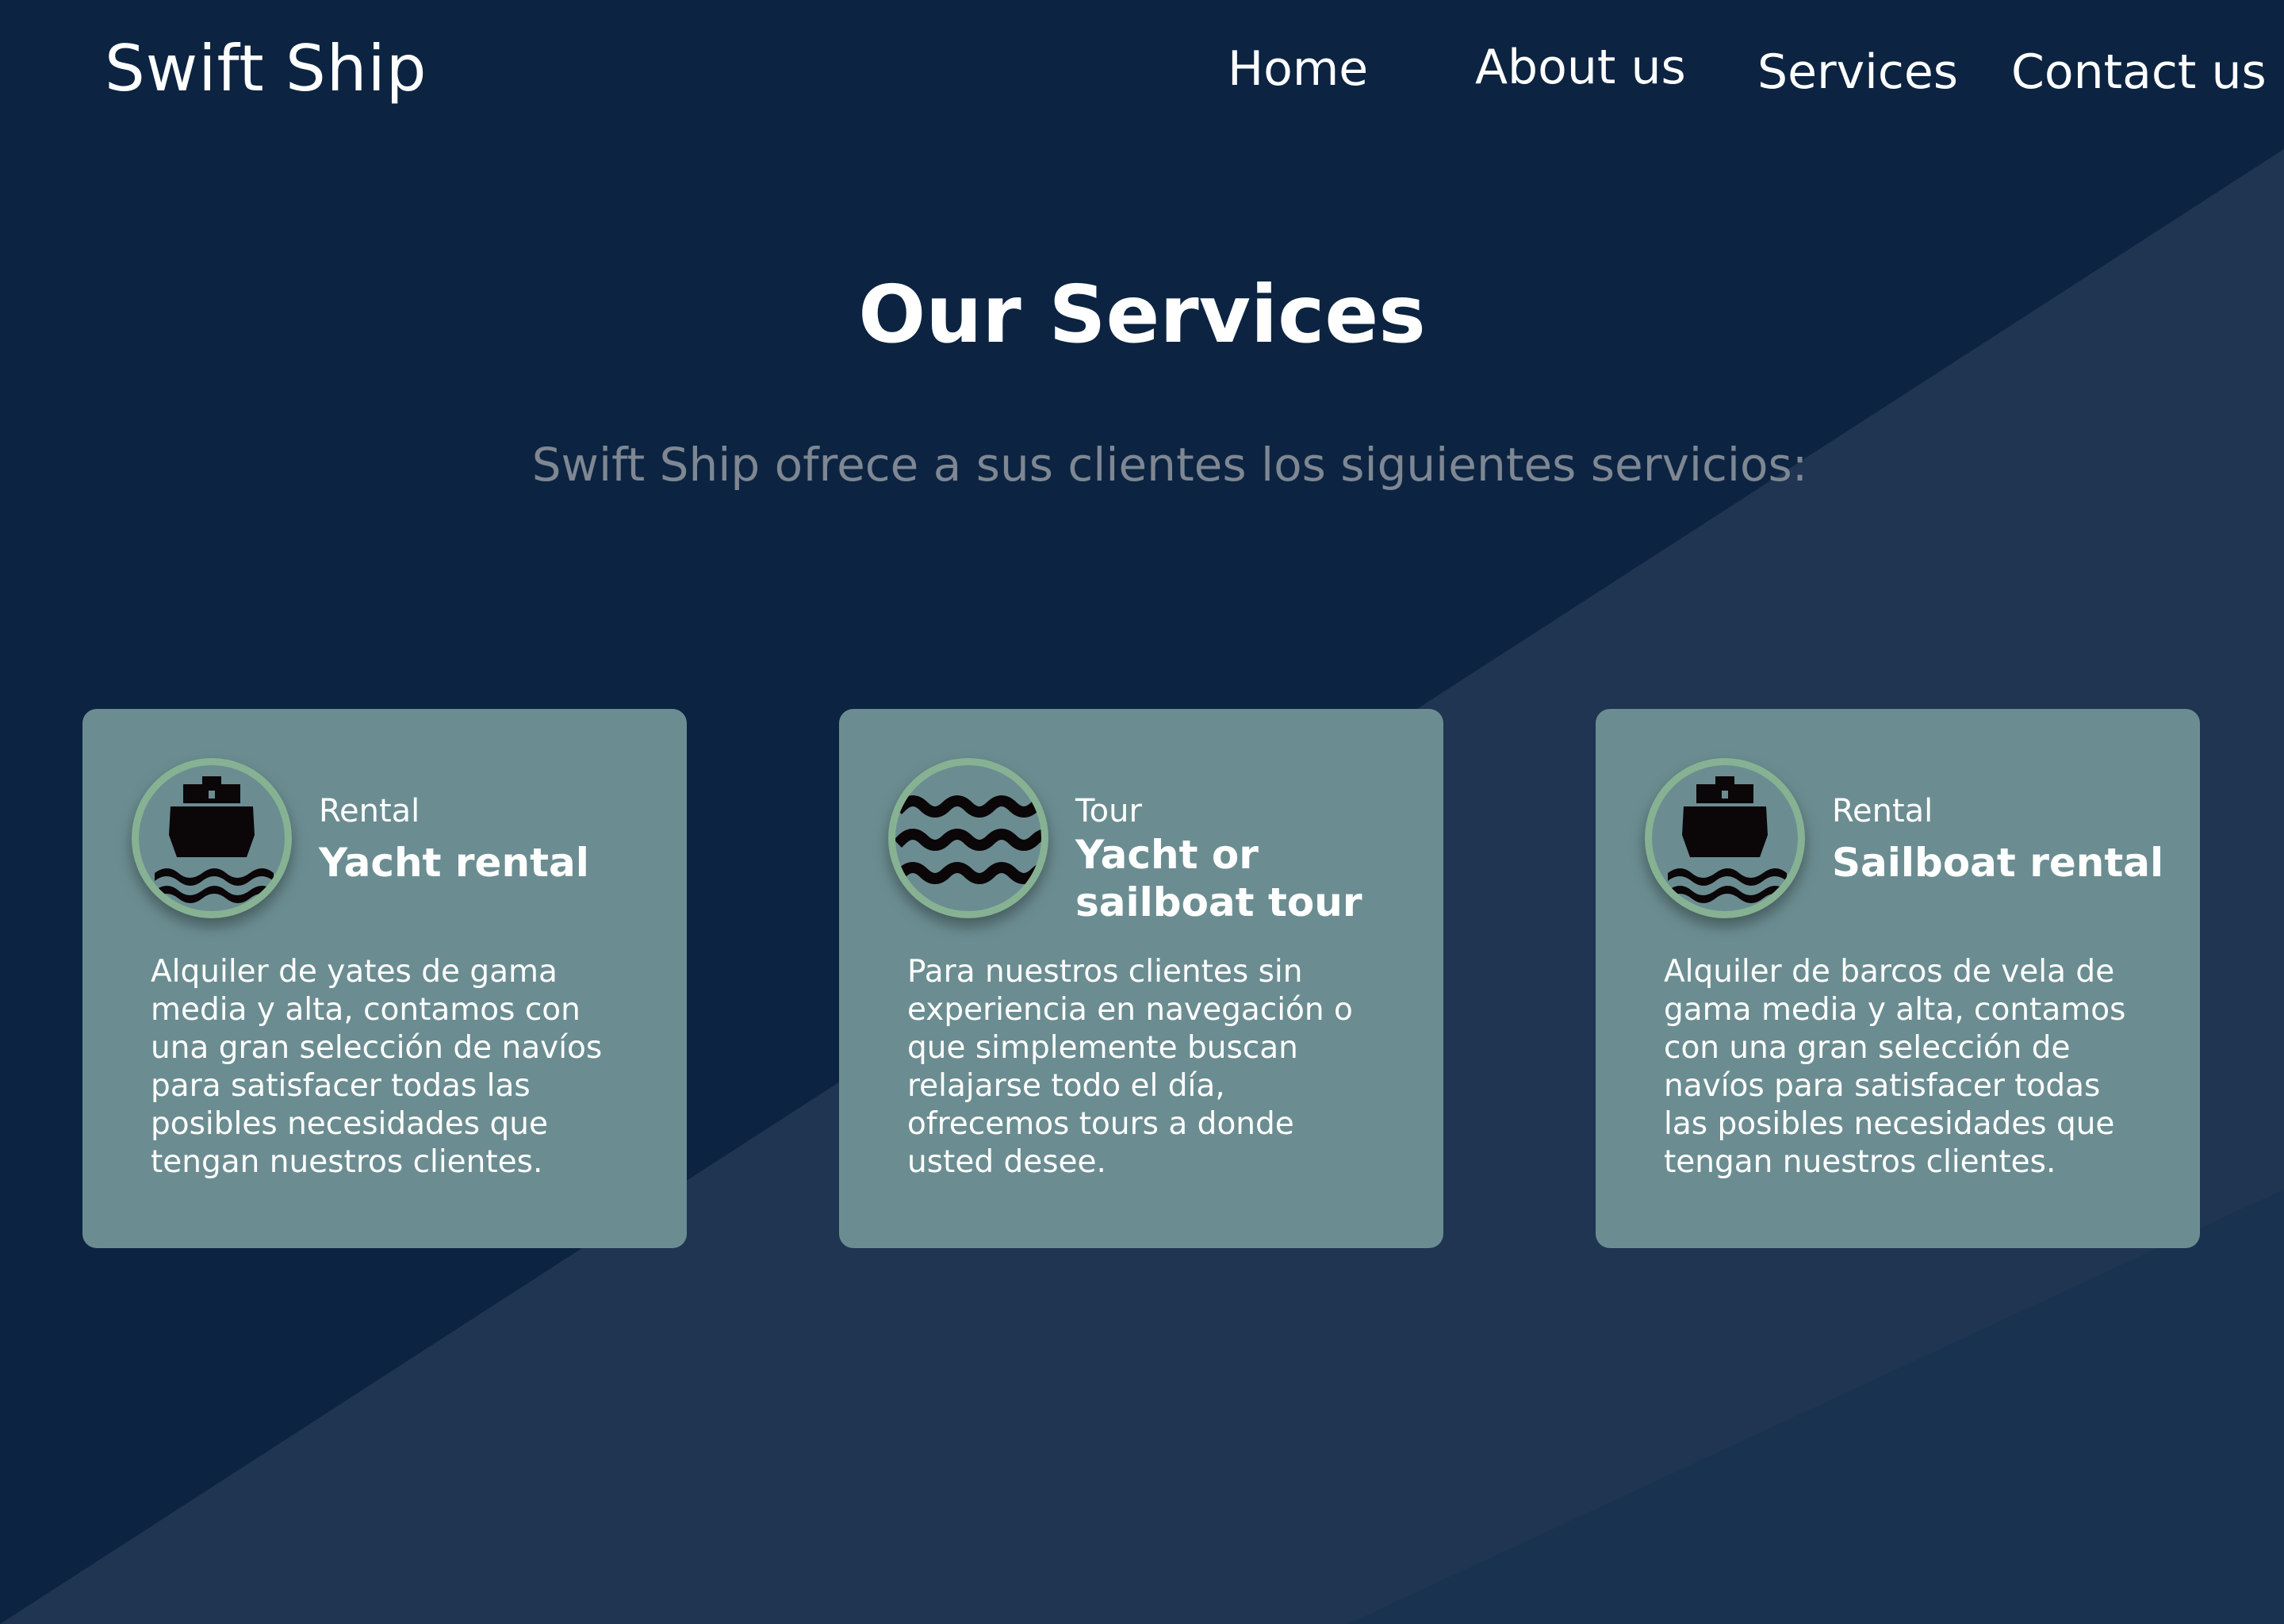 The height and width of the screenshot is (1624, 2284). I want to click on card-title: Yacht rental, so click(454, 863).